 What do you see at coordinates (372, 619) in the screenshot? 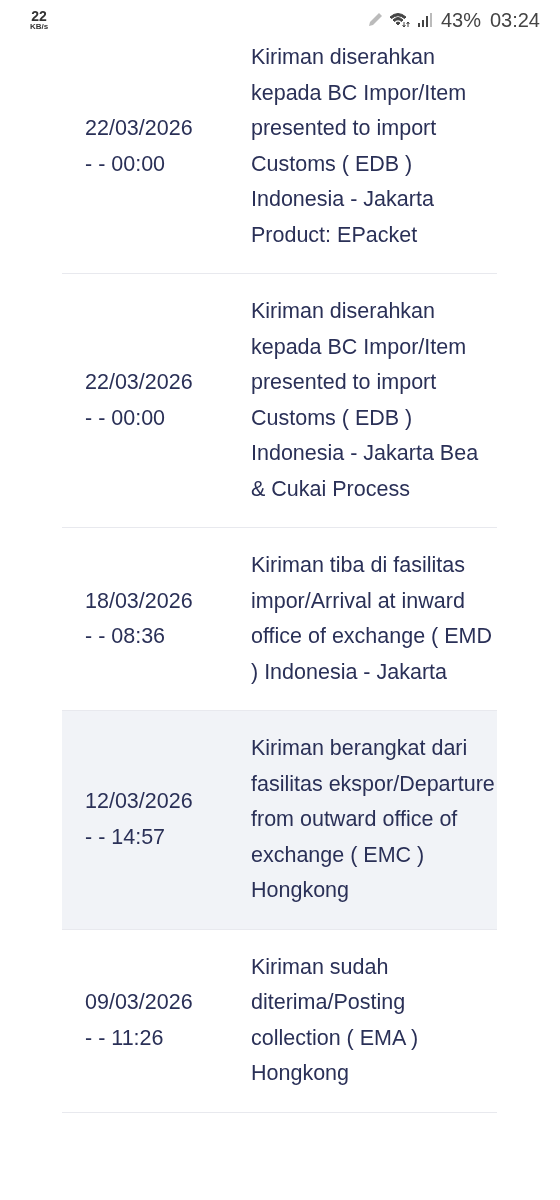
I see `event-description: Kiriman tiba di fasilitas impor/Arrival at inward office of exchange ( EMD ) Indonesia - Jakarta` at bounding box center [372, 619].